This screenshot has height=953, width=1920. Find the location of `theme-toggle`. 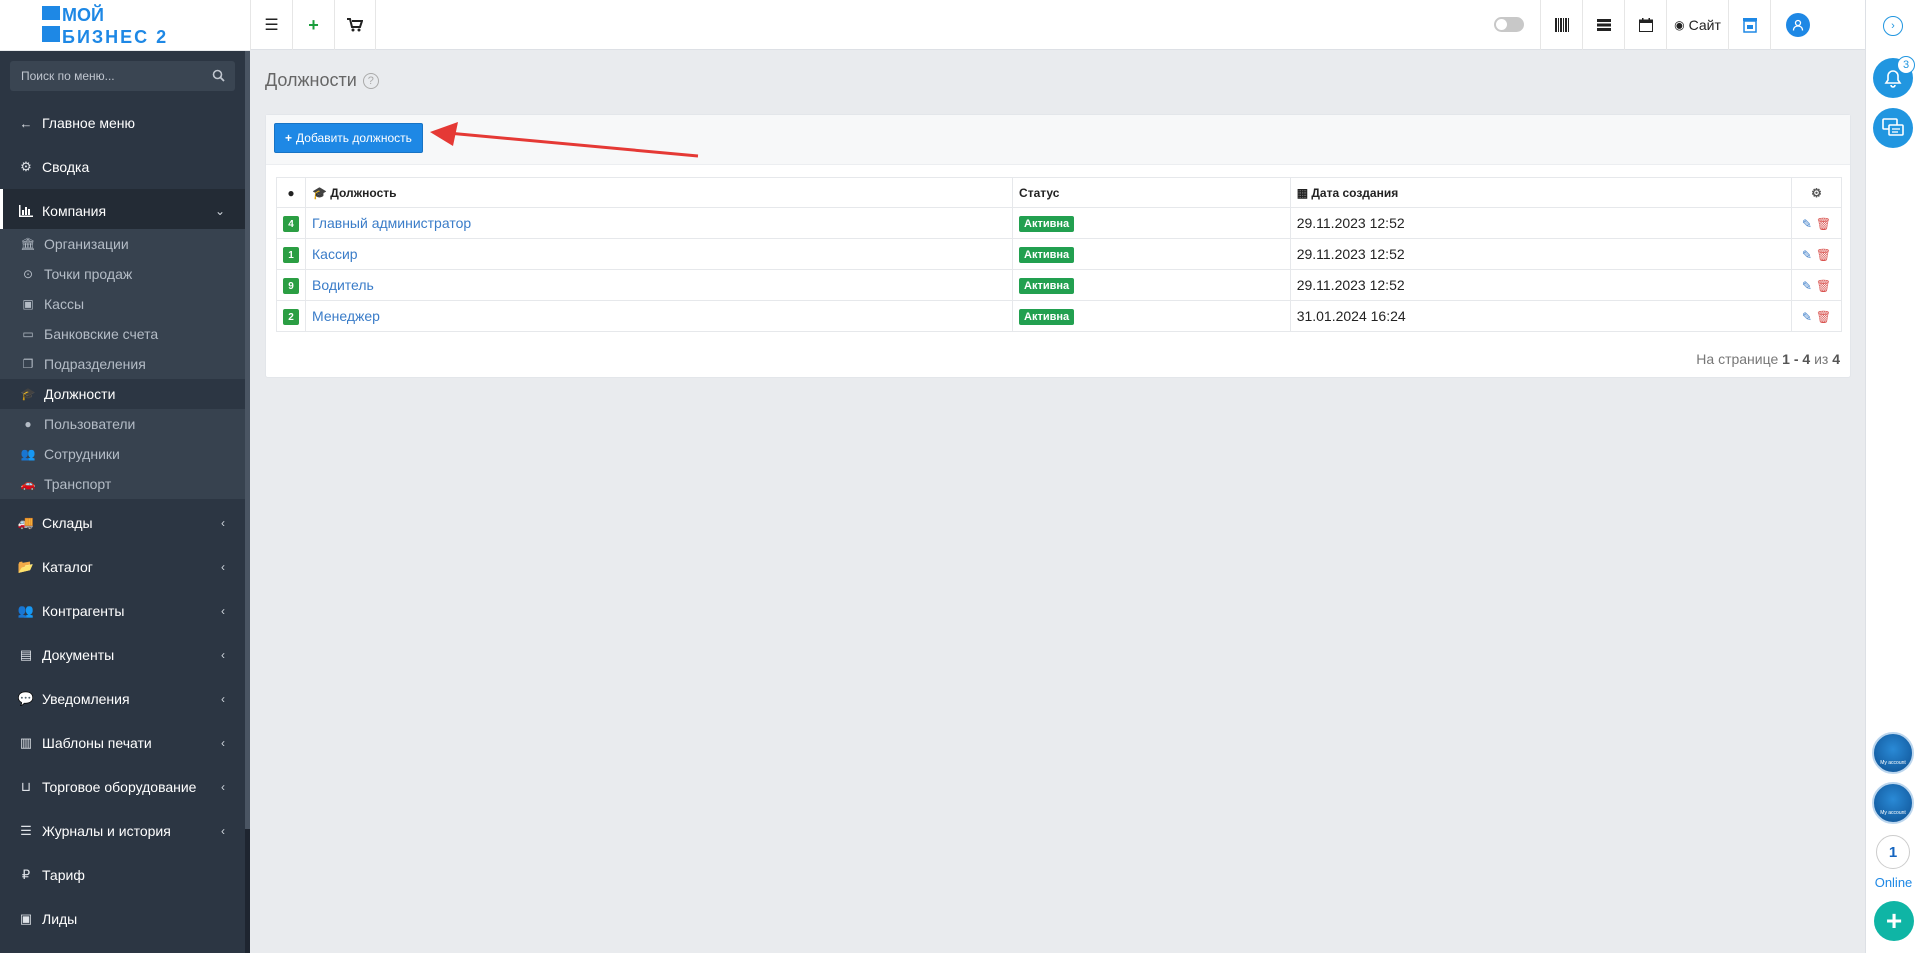

theme-toggle is located at coordinates (1509, 24).